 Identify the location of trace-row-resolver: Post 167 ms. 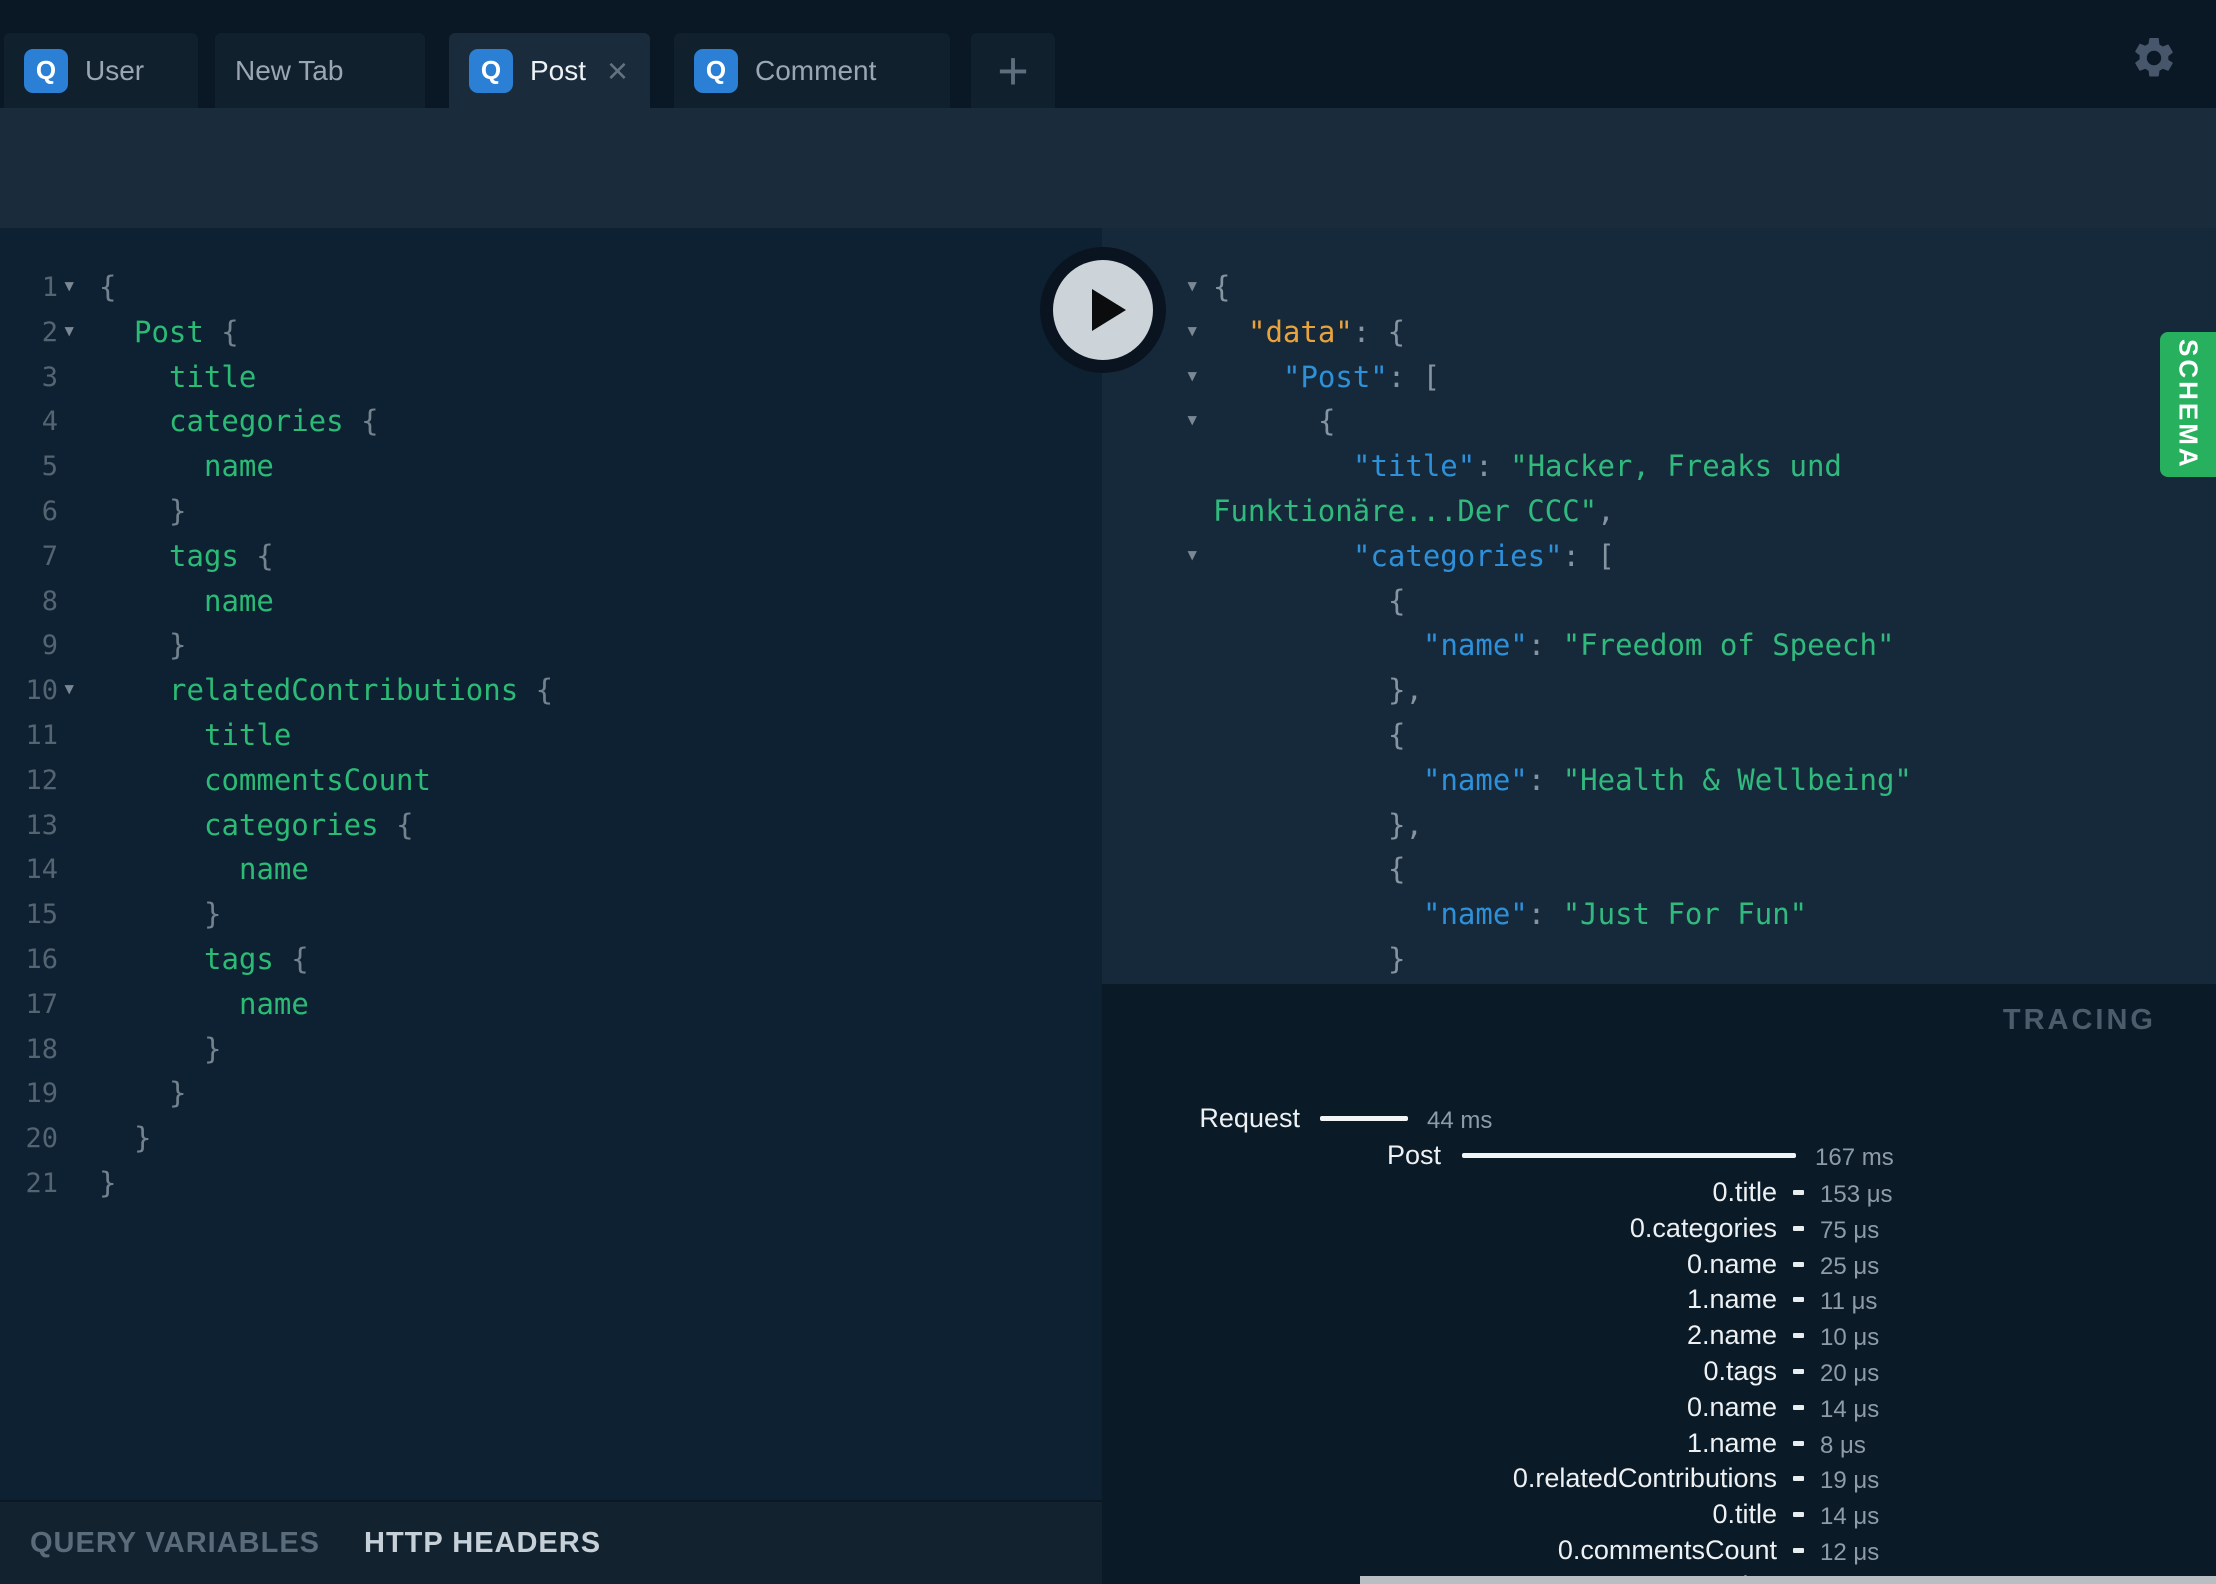
(1659, 1155).